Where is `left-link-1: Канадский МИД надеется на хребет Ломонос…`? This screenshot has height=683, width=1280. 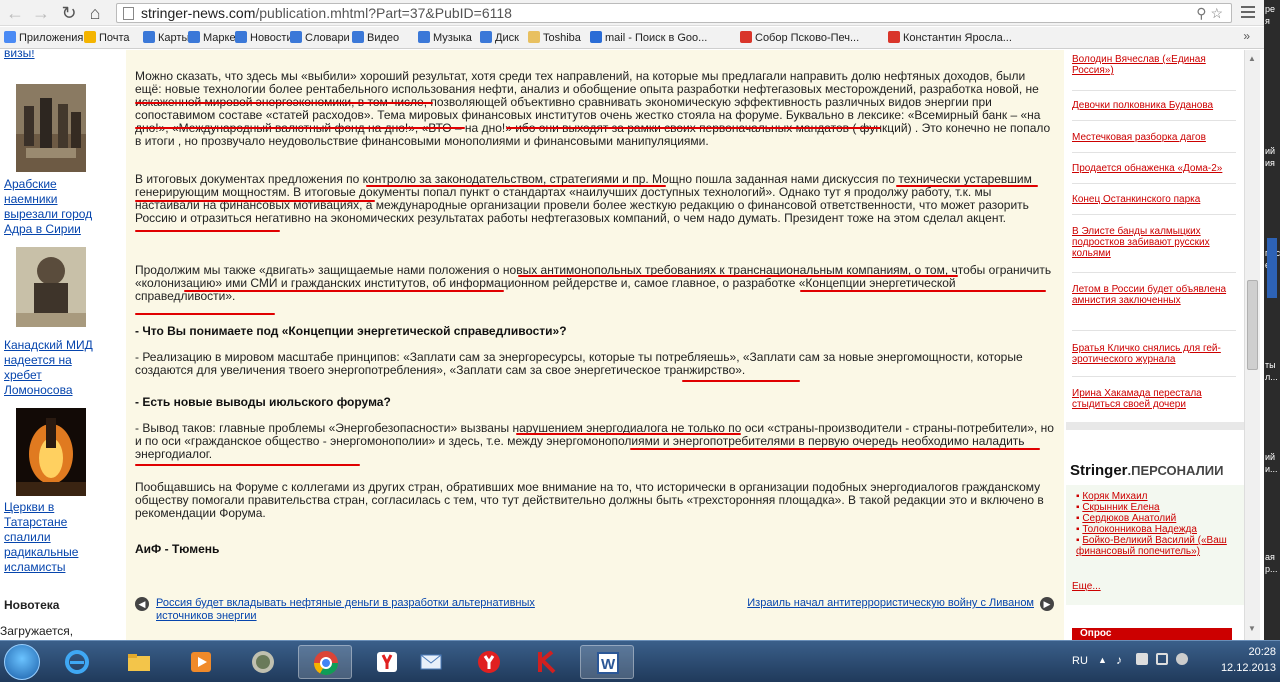
left-link-1: Канадский МИД надеется на хребет Ломонос… is located at coordinates (57, 368).